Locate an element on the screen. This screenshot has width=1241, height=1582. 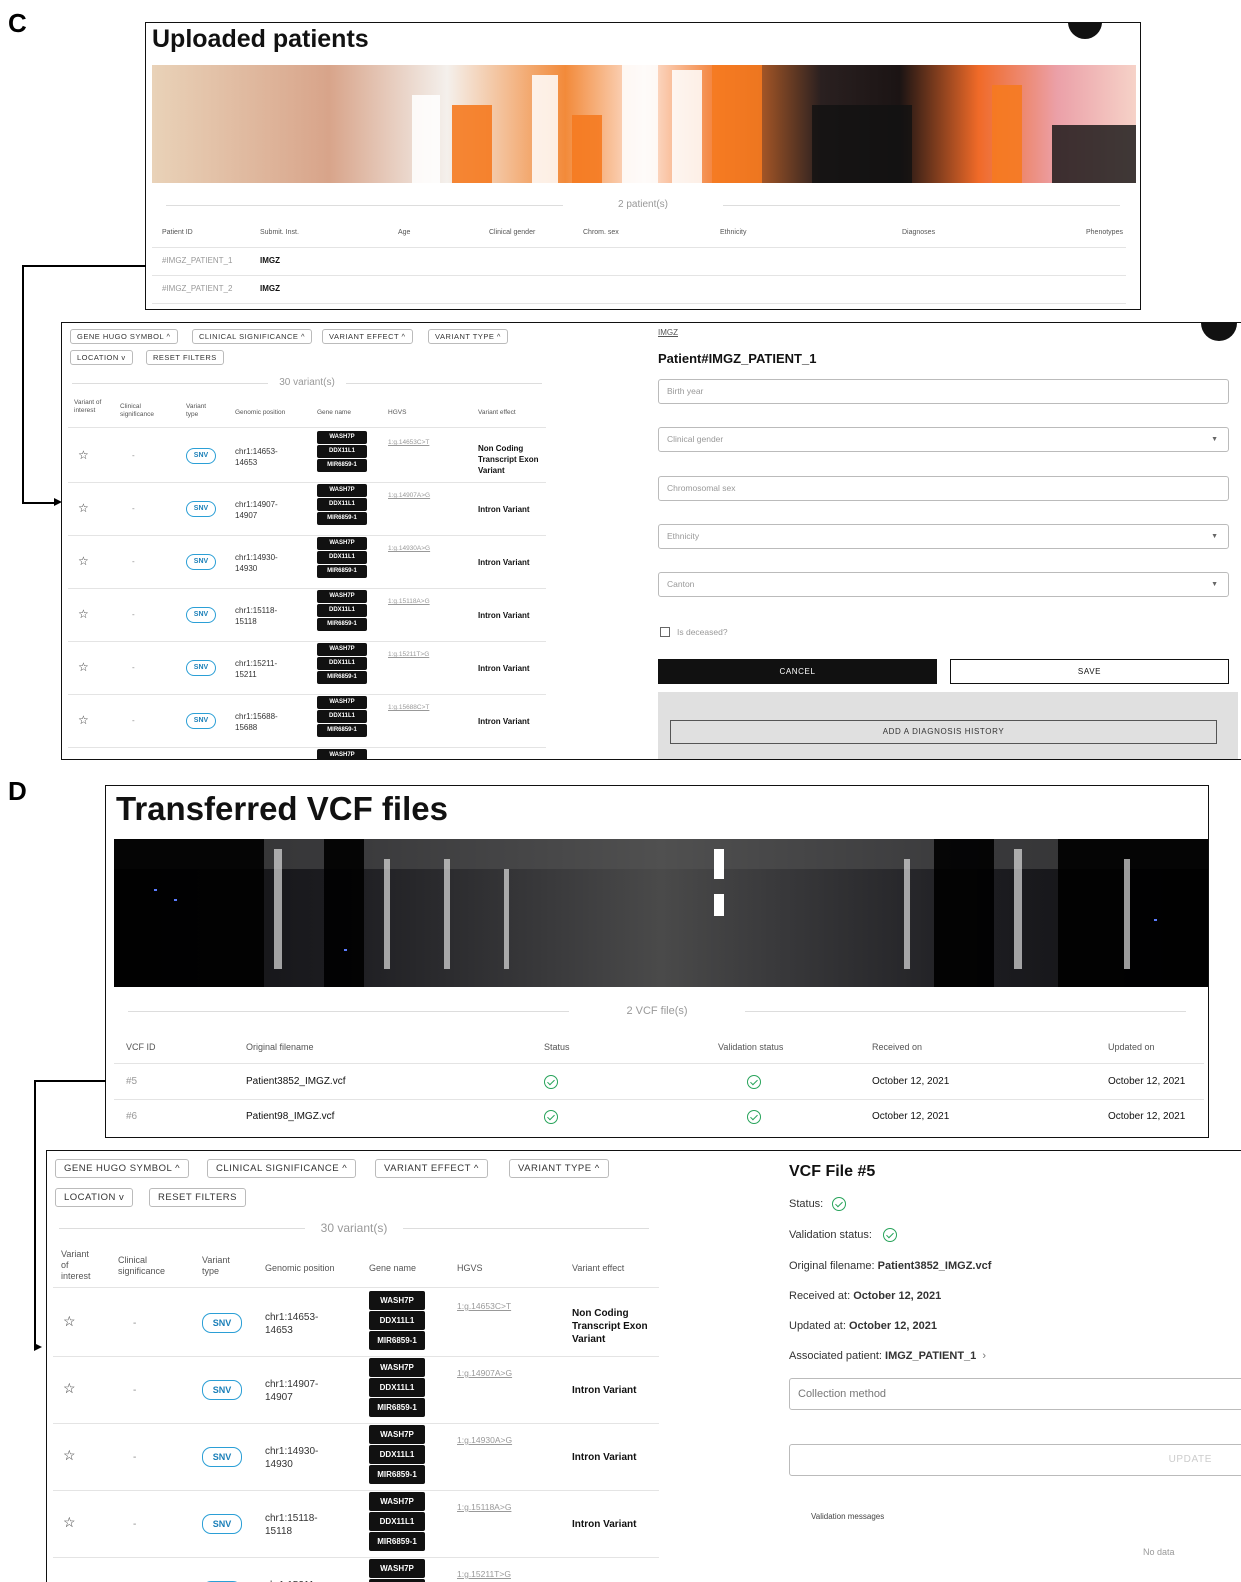
vcf-id-link: #5 is located at coordinates (131, 1081).